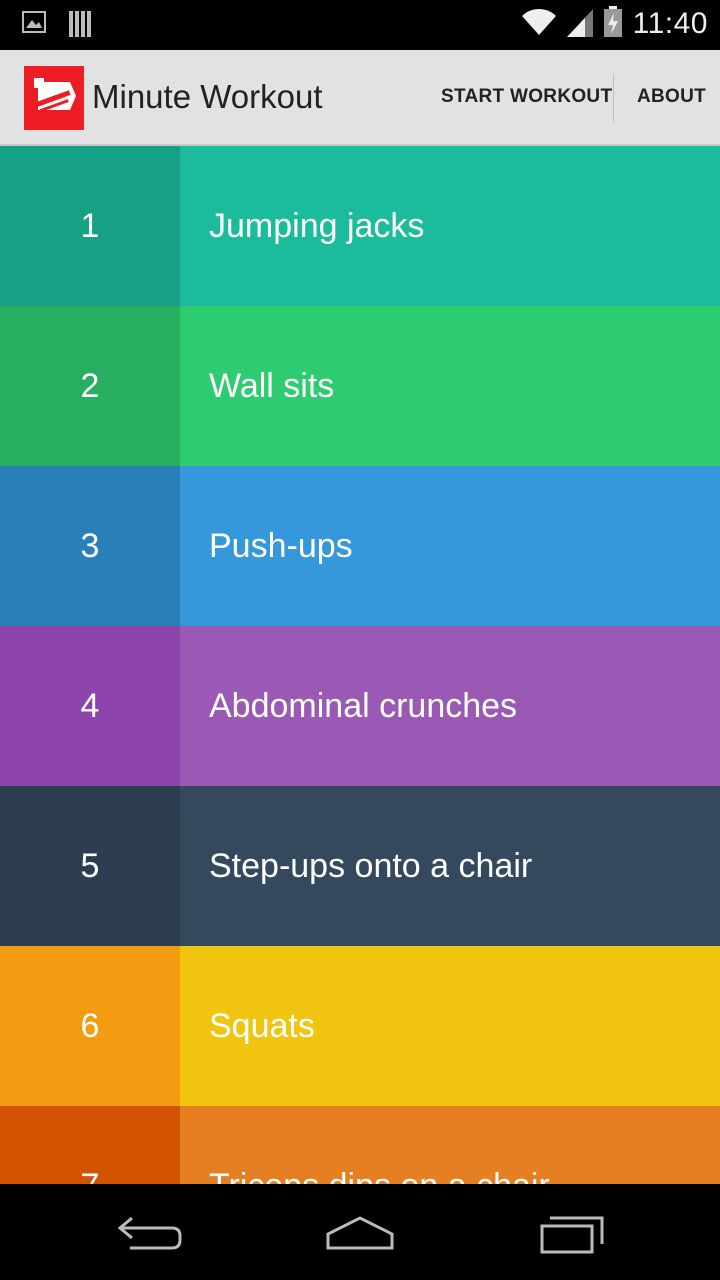 The image size is (720, 1280). What do you see at coordinates (572, 1232) in the screenshot?
I see `recent-apps-icon` at bounding box center [572, 1232].